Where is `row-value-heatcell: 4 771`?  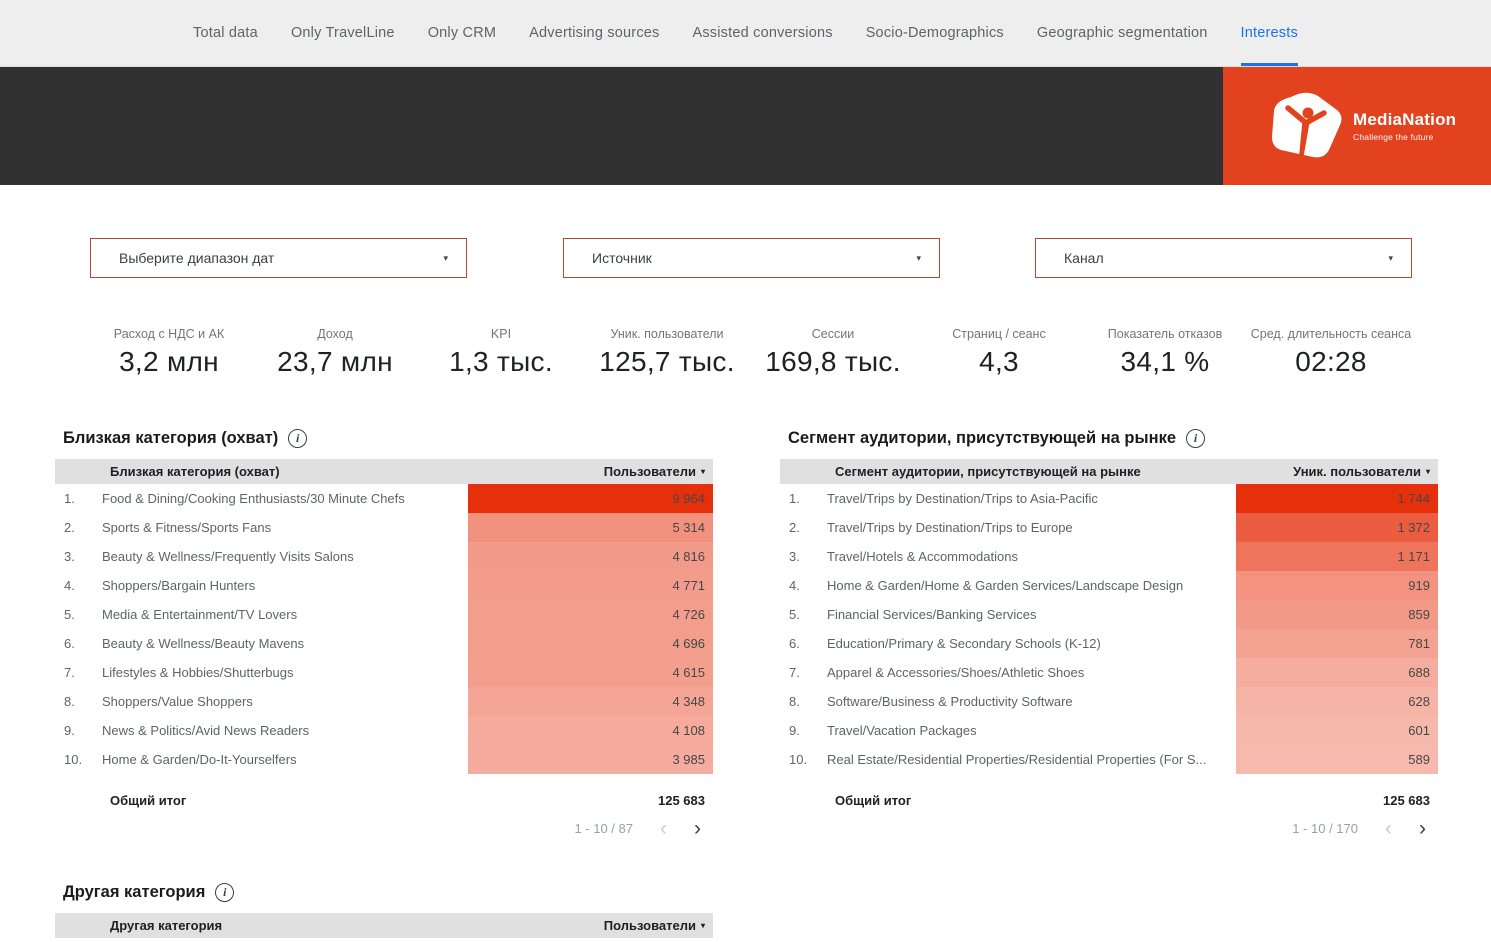
row-value-heatcell: 4 771 is located at coordinates (590, 585).